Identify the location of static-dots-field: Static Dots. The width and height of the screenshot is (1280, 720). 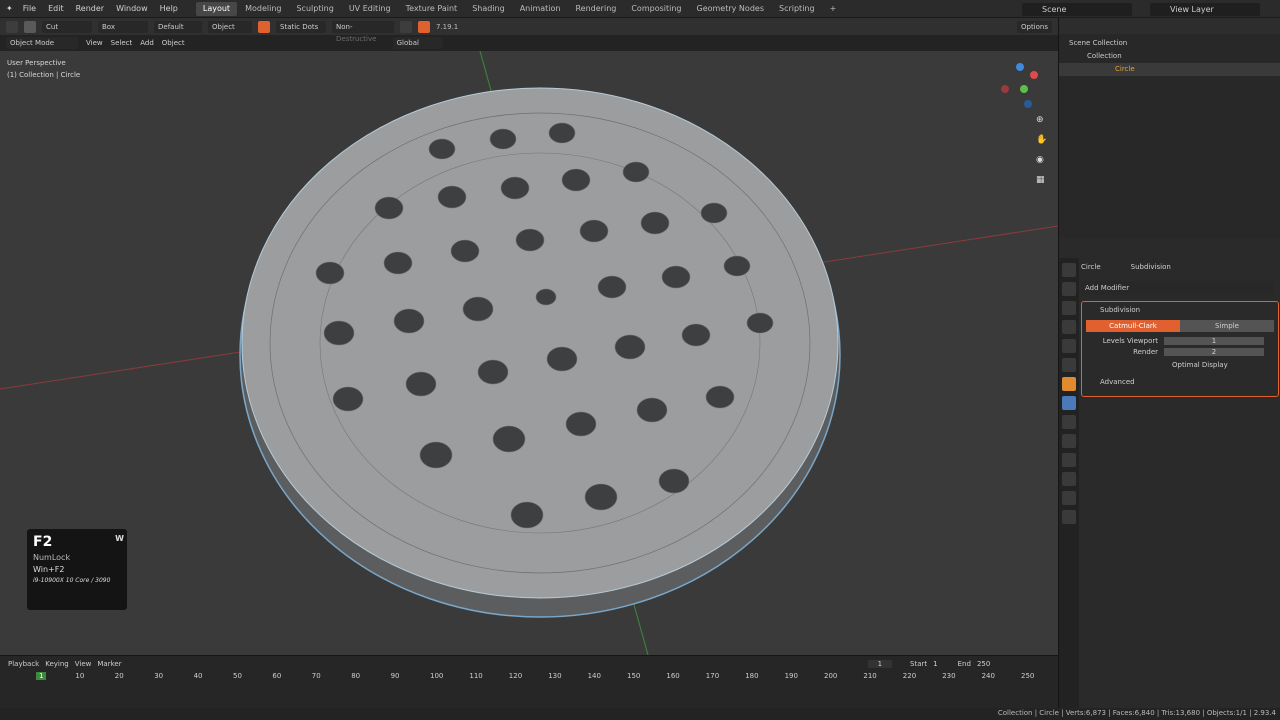
(301, 26).